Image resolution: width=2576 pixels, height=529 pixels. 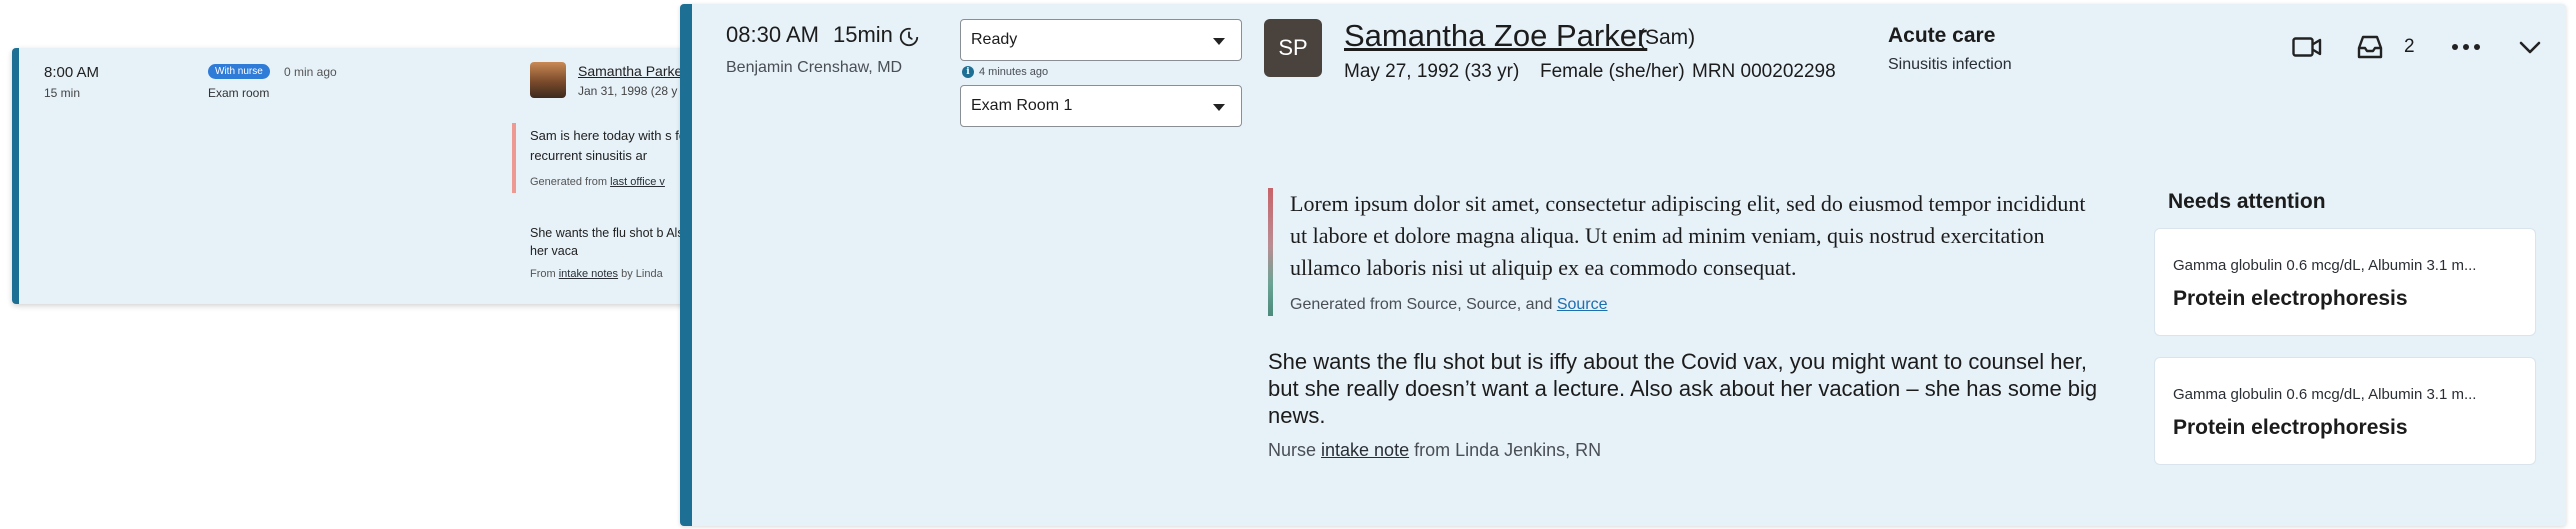 I want to click on clock-icon, so click(x=909, y=37).